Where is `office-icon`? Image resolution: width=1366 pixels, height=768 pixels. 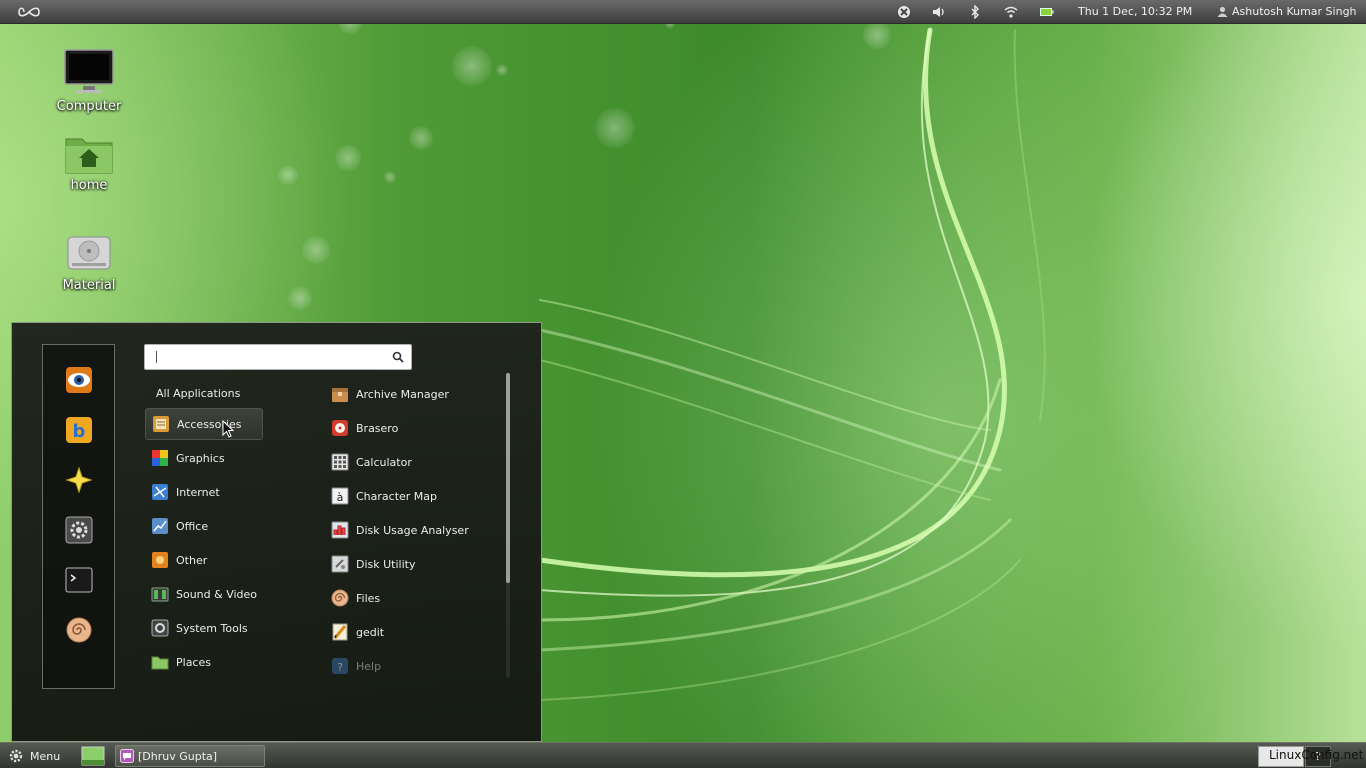 office-icon is located at coordinates (160, 526).